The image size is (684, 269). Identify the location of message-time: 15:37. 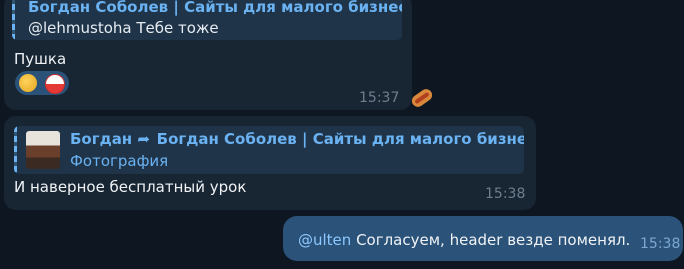
(379, 98).